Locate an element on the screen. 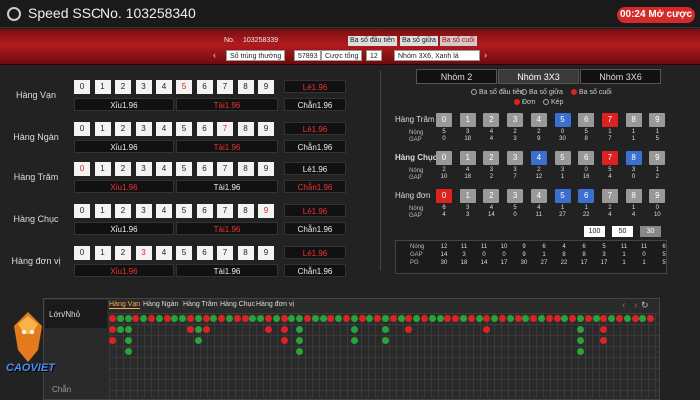 This screenshot has width=700, height=400. tab-nhom-2: Nhóm 2 is located at coordinates (456, 76).